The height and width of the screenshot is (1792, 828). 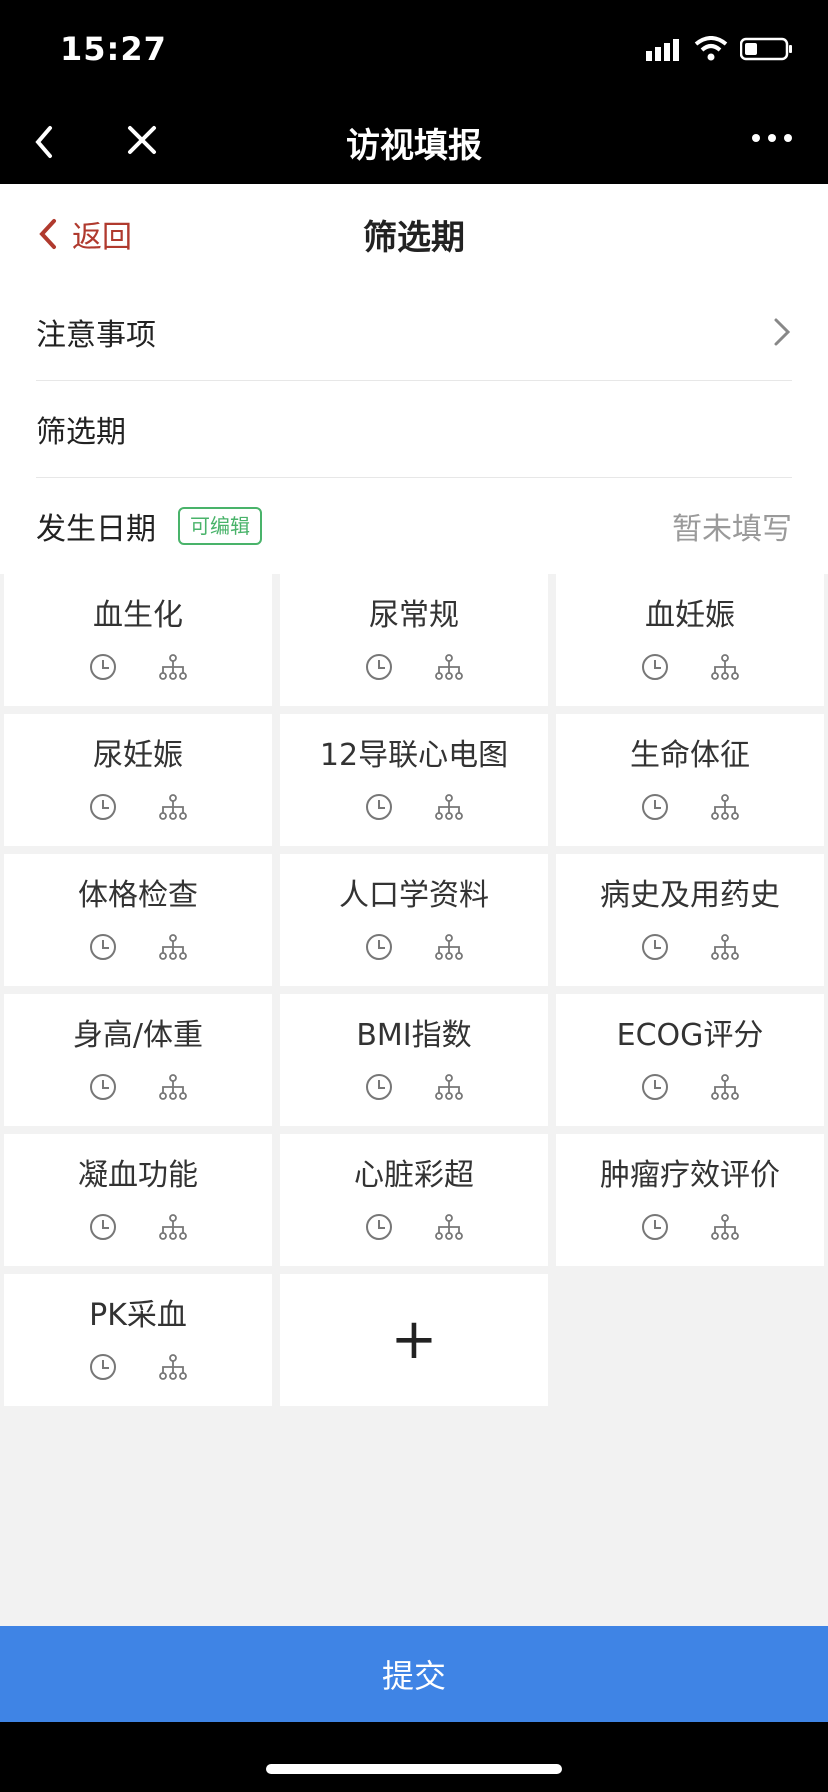 I want to click on tile-bmi: BMI指数, so click(x=414, y=1060).